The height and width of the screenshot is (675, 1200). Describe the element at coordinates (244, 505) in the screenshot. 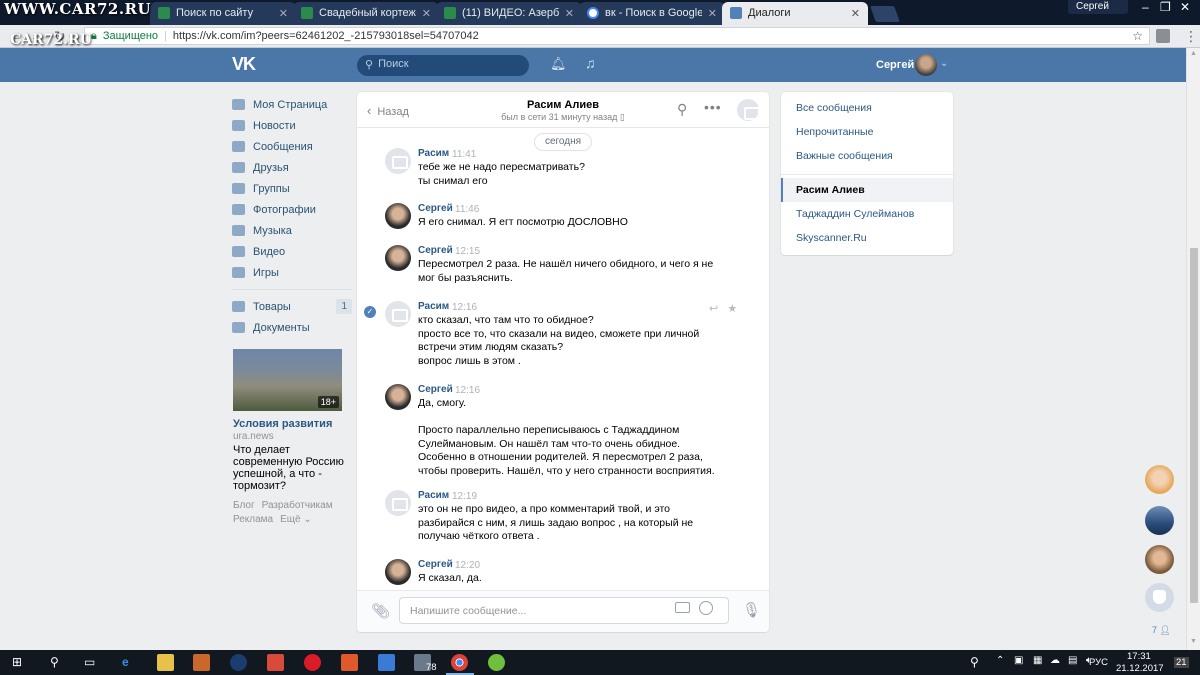

I see `footer-link-blog: Блог` at that location.